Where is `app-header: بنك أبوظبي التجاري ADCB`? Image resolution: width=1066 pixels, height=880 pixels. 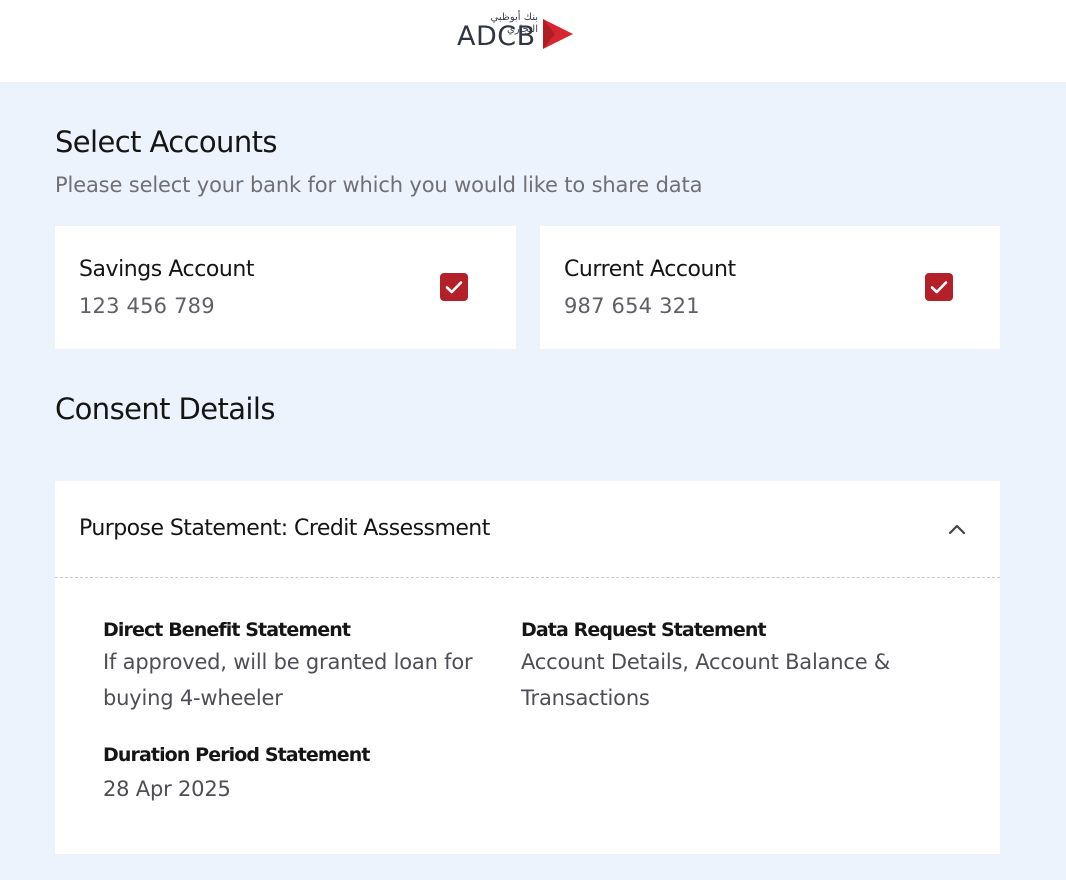
app-header: بنك أبوظبي التجاري ADCB is located at coordinates (533, 41).